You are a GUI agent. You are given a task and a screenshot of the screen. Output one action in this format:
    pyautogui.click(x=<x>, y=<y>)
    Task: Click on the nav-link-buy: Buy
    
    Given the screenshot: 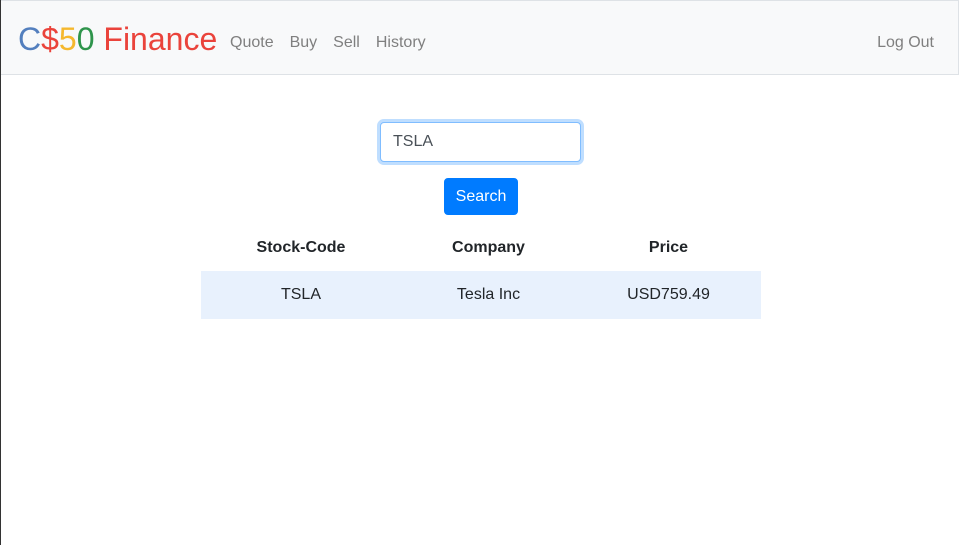 What is the action you would take?
    pyautogui.click(x=304, y=43)
    